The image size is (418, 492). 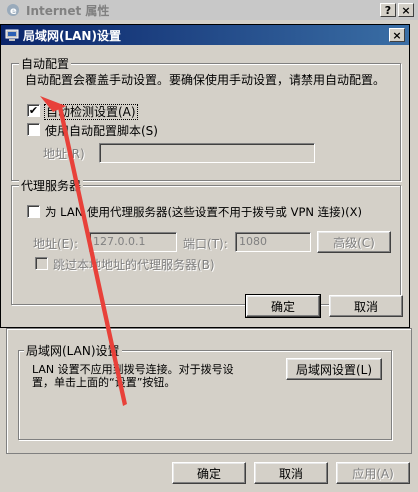 I want to click on auto-detect-label-text: 自动检测设置(A), so click(x=91, y=112).